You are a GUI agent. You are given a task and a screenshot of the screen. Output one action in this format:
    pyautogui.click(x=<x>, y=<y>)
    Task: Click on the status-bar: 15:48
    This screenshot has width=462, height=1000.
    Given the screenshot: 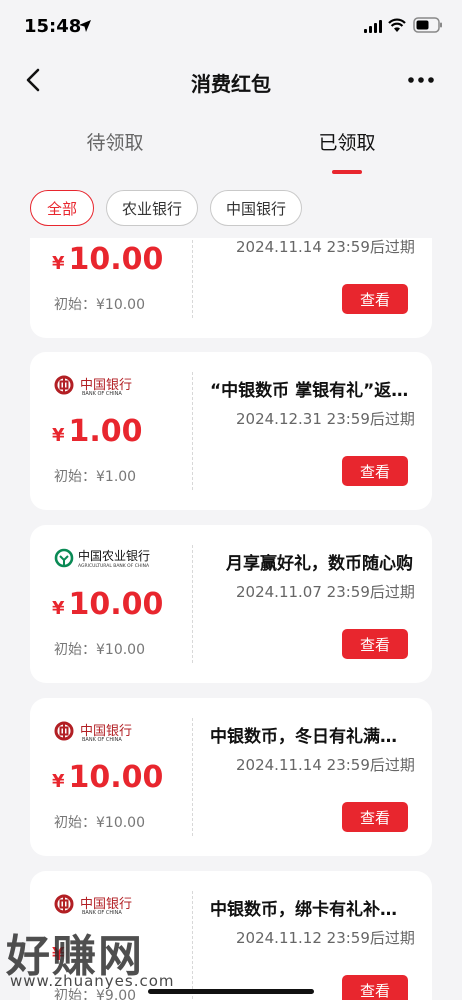 What is the action you would take?
    pyautogui.click(x=231, y=28)
    